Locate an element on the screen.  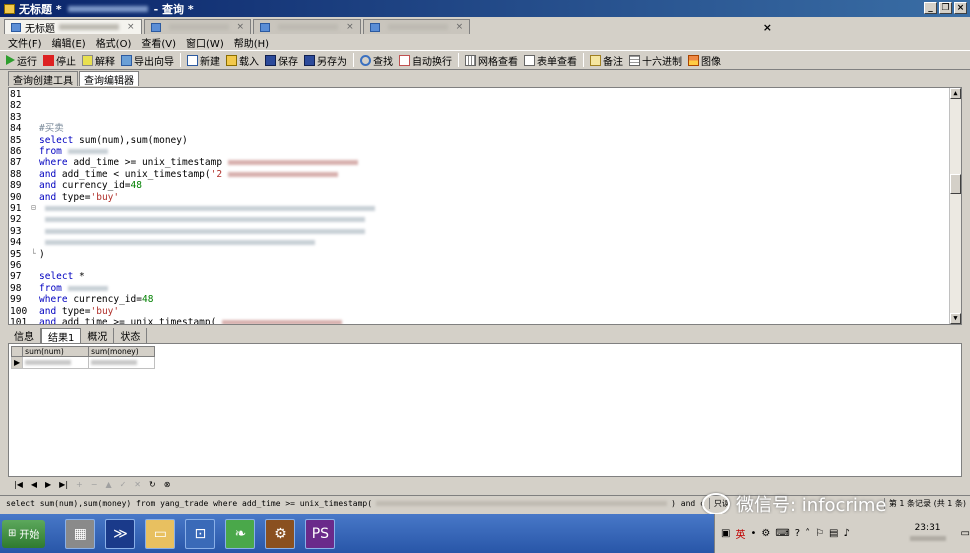
stop-button: 停止 is located at coordinates (59, 60).